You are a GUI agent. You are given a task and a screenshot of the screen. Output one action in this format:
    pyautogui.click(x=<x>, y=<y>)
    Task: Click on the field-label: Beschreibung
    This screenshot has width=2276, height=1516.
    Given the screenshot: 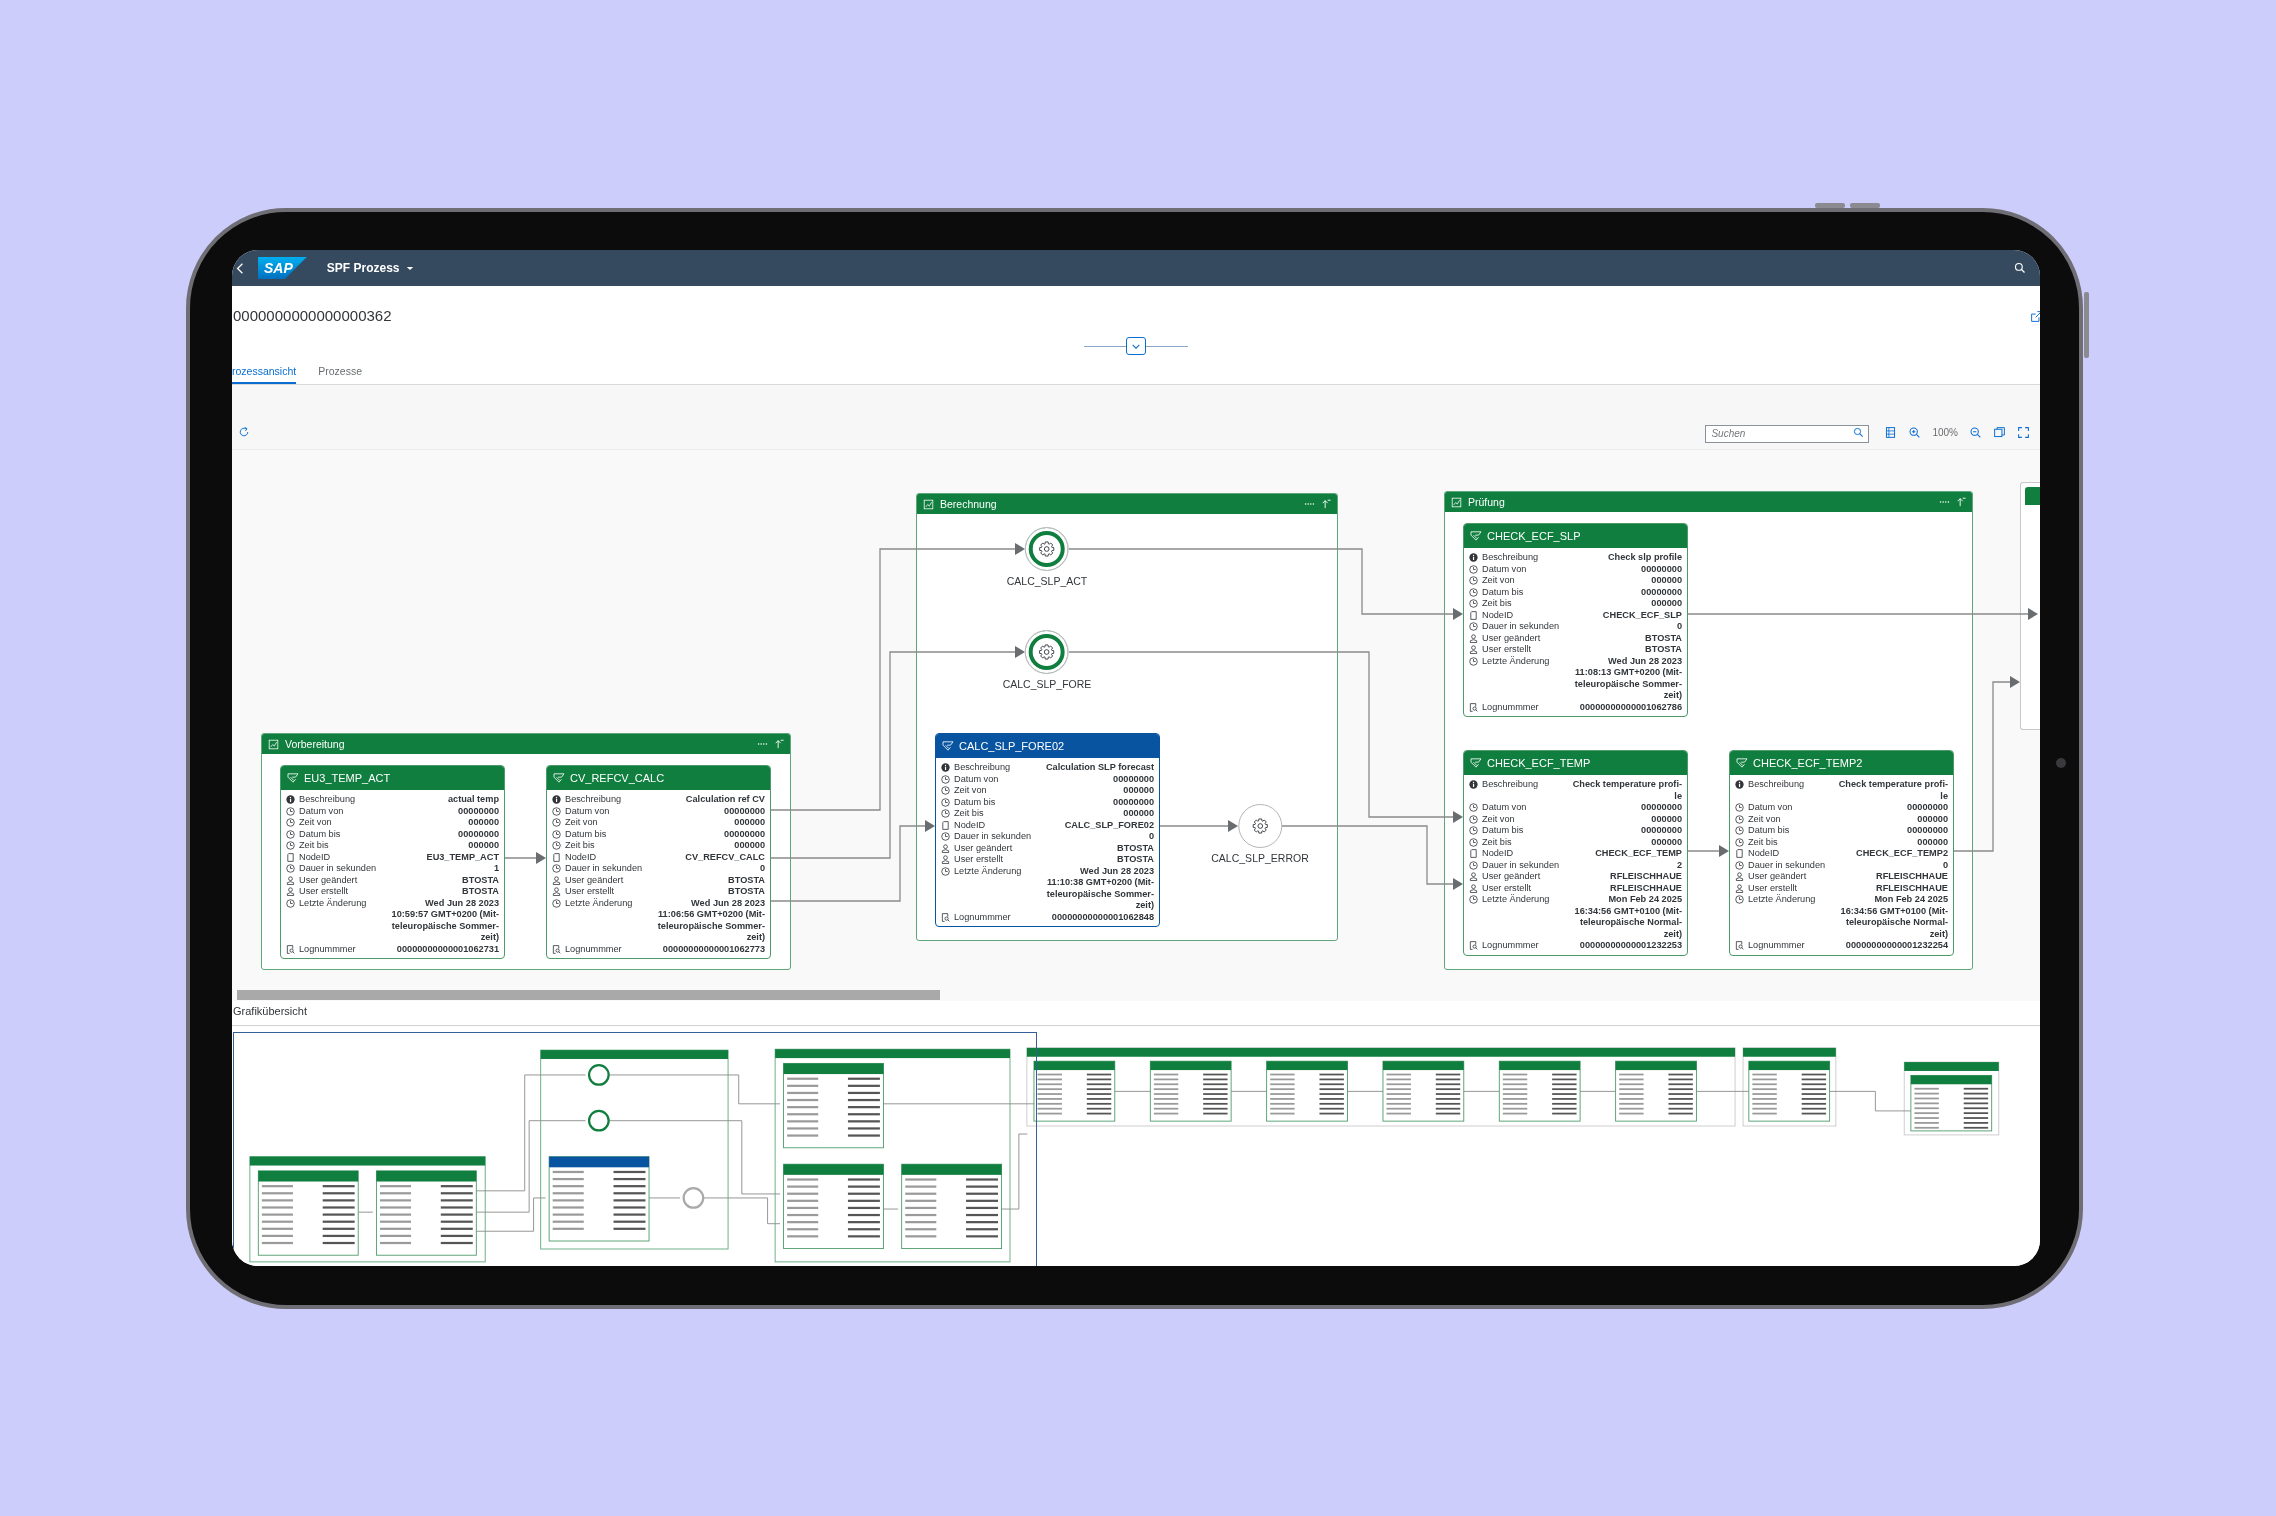 What is the action you would take?
    pyautogui.click(x=327, y=800)
    